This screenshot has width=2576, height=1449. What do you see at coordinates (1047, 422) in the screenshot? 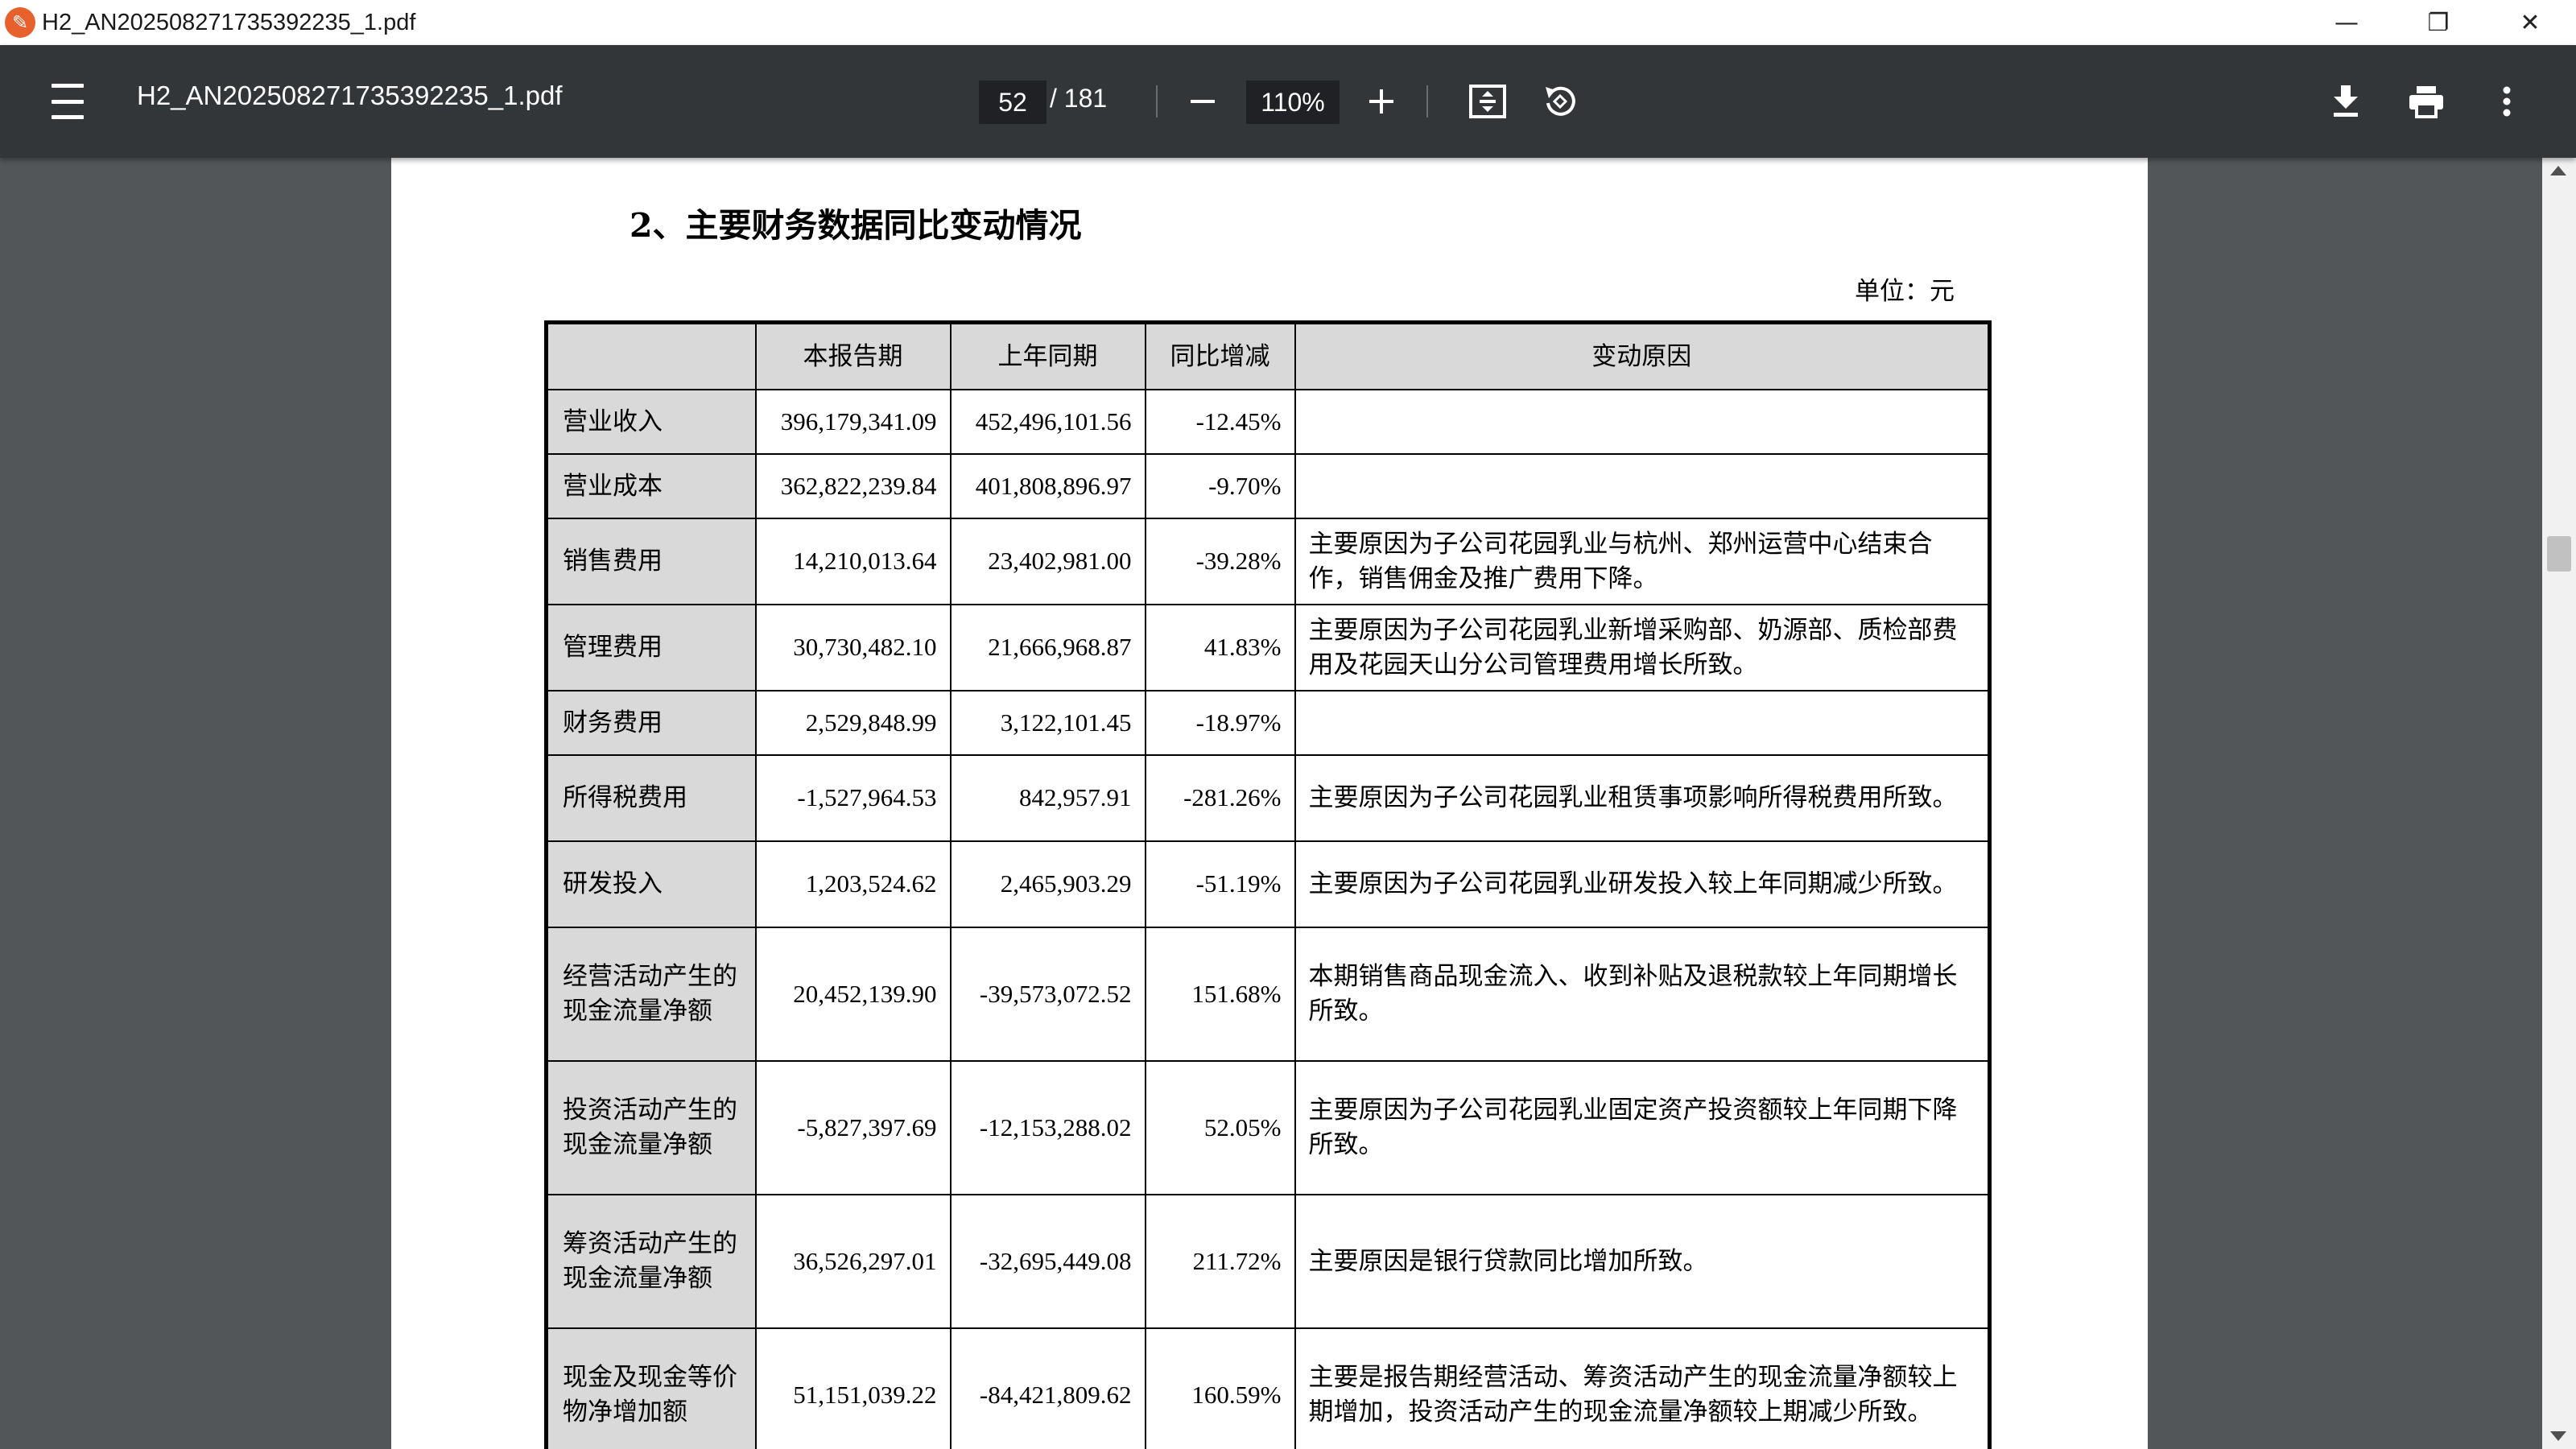
I see `table-cell-prior: 452,496,101.56` at bounding box center [1047, 422].